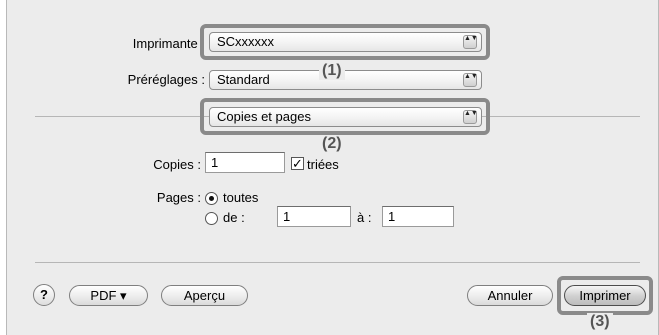 This screenshot has height=335, width=659. What do you see at coordinates (600, 322) in the screenshot?
I see `callout-3: (3)` at bounding box center [600, 322].